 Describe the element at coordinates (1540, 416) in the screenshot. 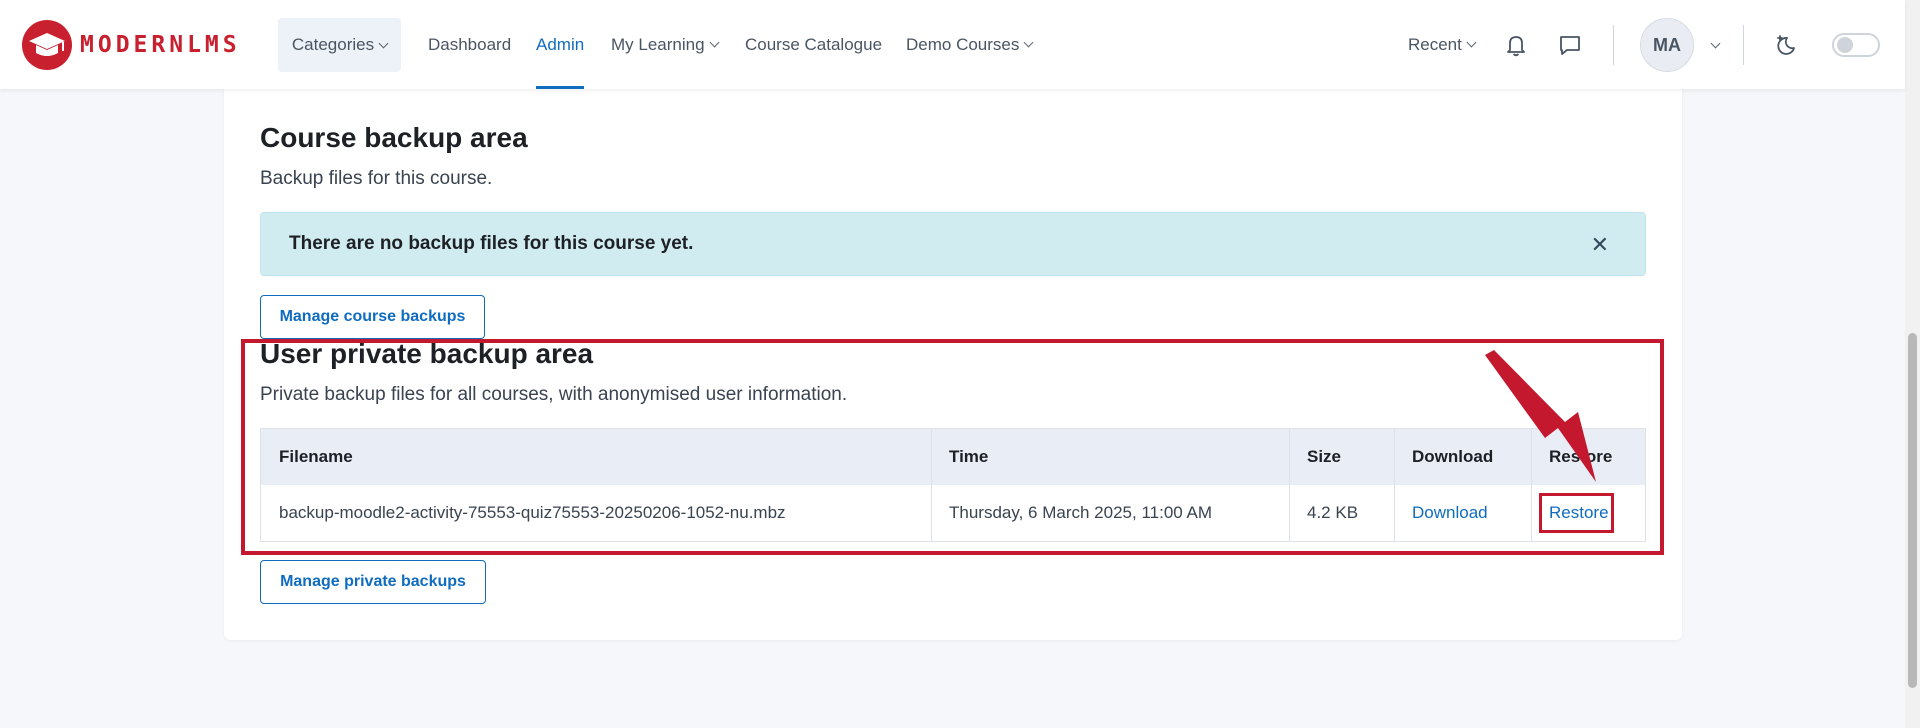

I see `arrow-annotation-icon` at that location.